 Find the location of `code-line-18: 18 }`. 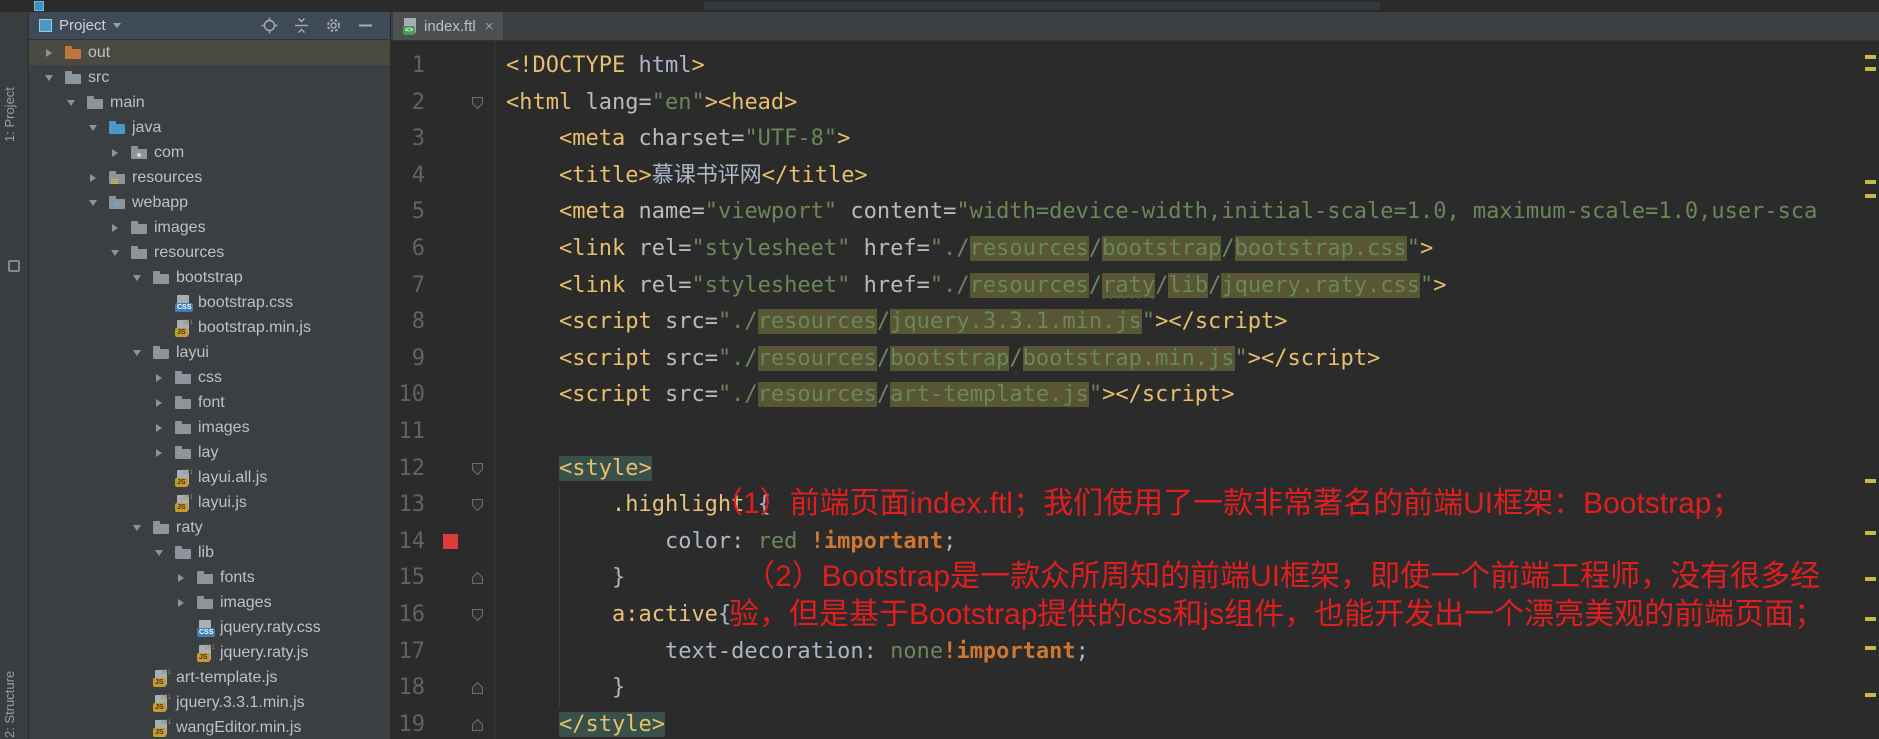

code-line-18: 18 } is located at coordinates (1135, 688).